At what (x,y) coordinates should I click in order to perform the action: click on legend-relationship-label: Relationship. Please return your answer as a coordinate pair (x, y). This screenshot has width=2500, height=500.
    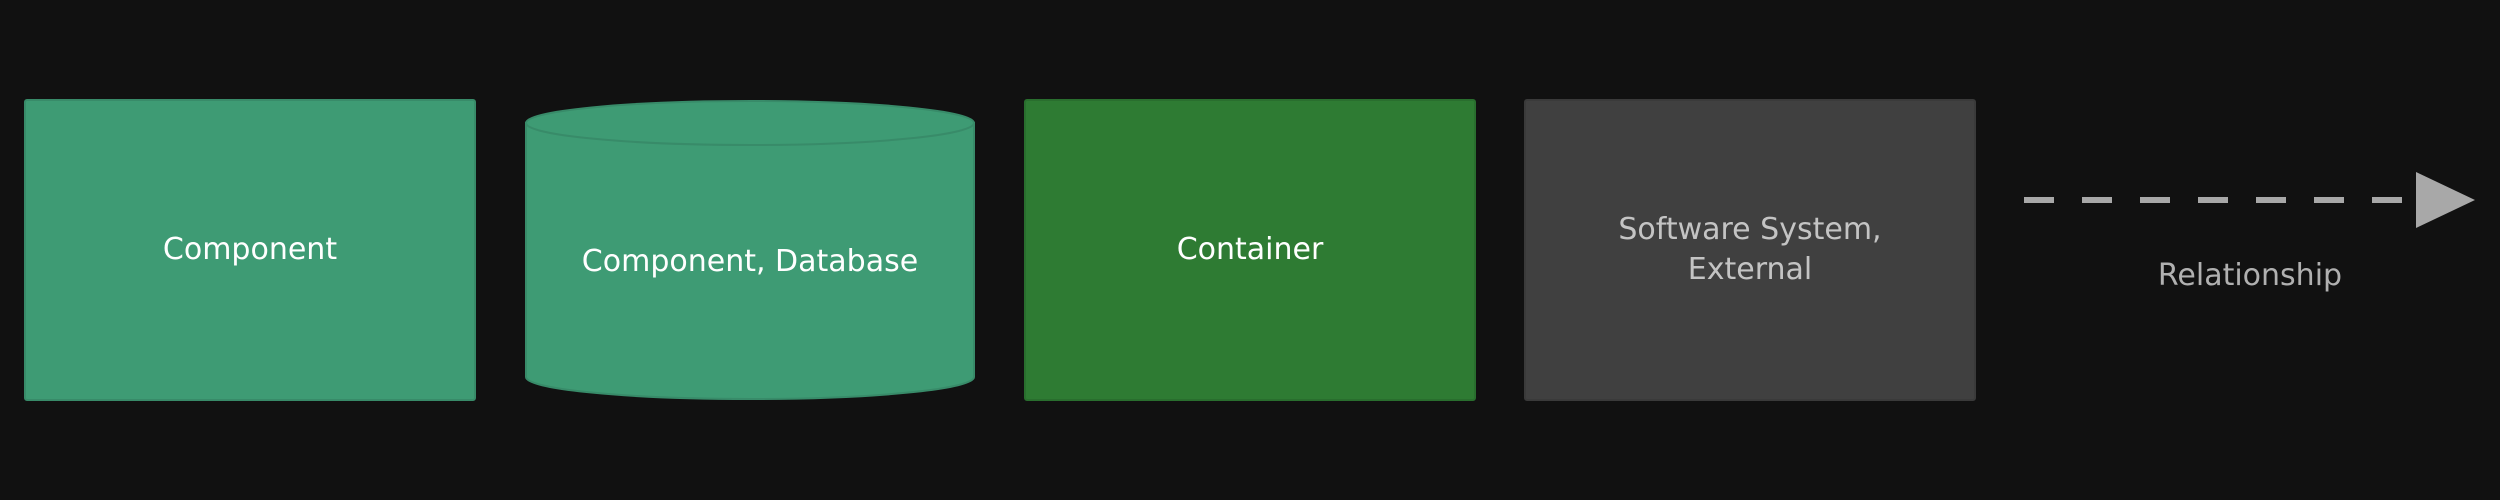
    Looking at the image, I should click on (2250, 275).